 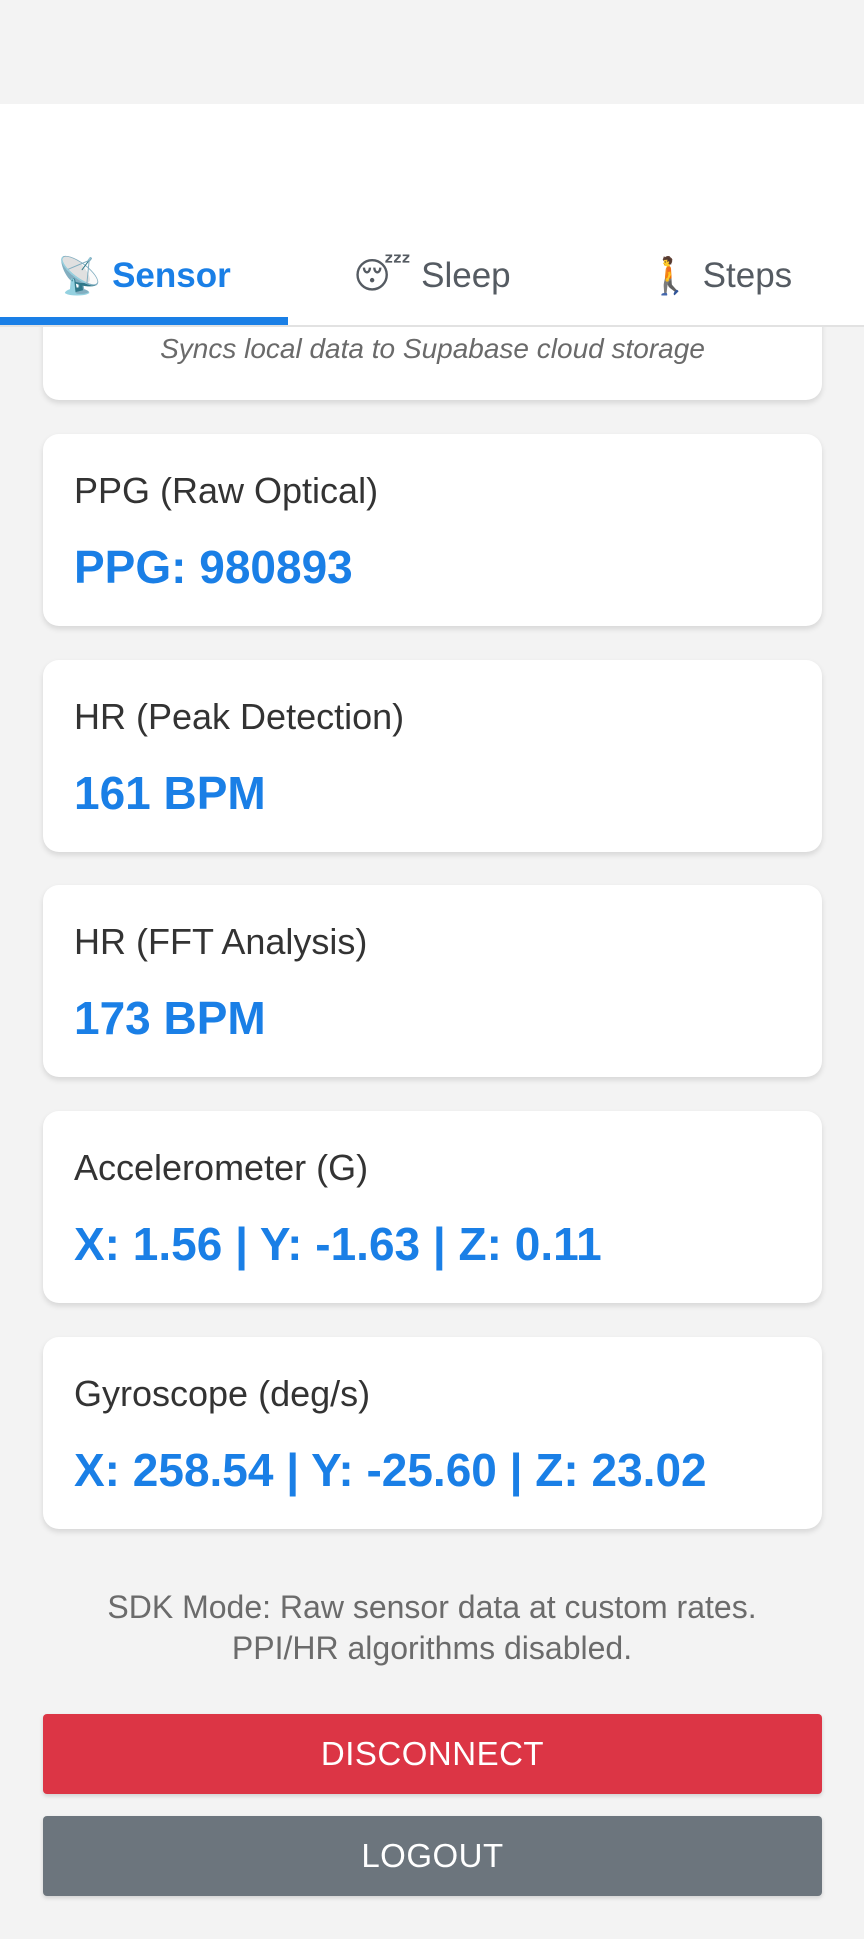 What do you see at coordinates (432, 756) in the screenshot?
I see `hr-peak-card: HR (Peak Detection) 161 BPM` at bounding box center [432, 756].